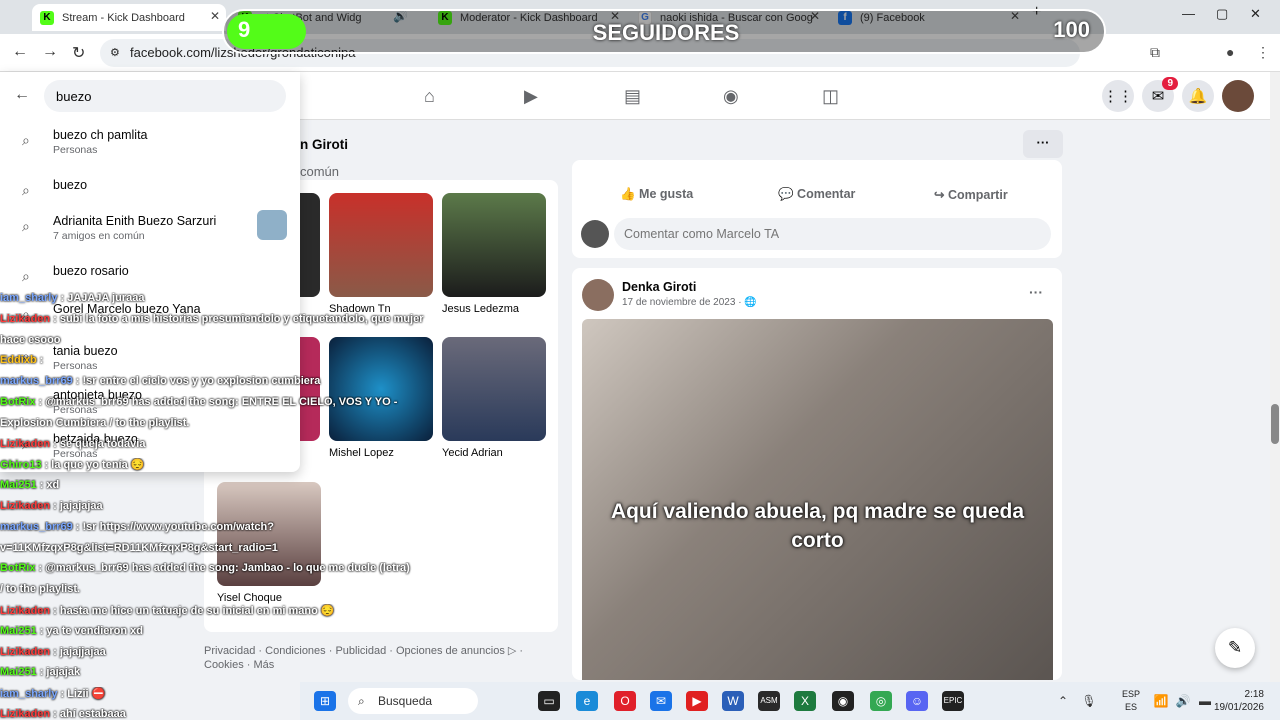 This screenshot has height=720, width=1280. Describe the element at coordinates (494, 254) in the screenshot. I see `friend-card: Jesus Ledezma` at that location.